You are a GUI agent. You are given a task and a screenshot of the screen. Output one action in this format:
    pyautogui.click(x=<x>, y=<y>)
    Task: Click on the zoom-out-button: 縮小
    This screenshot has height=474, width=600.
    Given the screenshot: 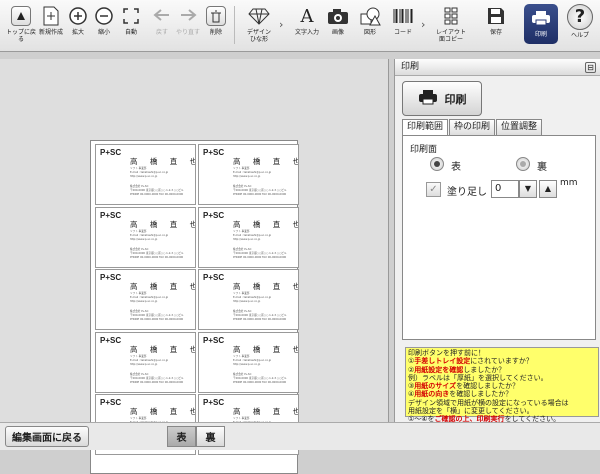 What is the action you would take?
    pyautogui.click(x=104, y=25)
    